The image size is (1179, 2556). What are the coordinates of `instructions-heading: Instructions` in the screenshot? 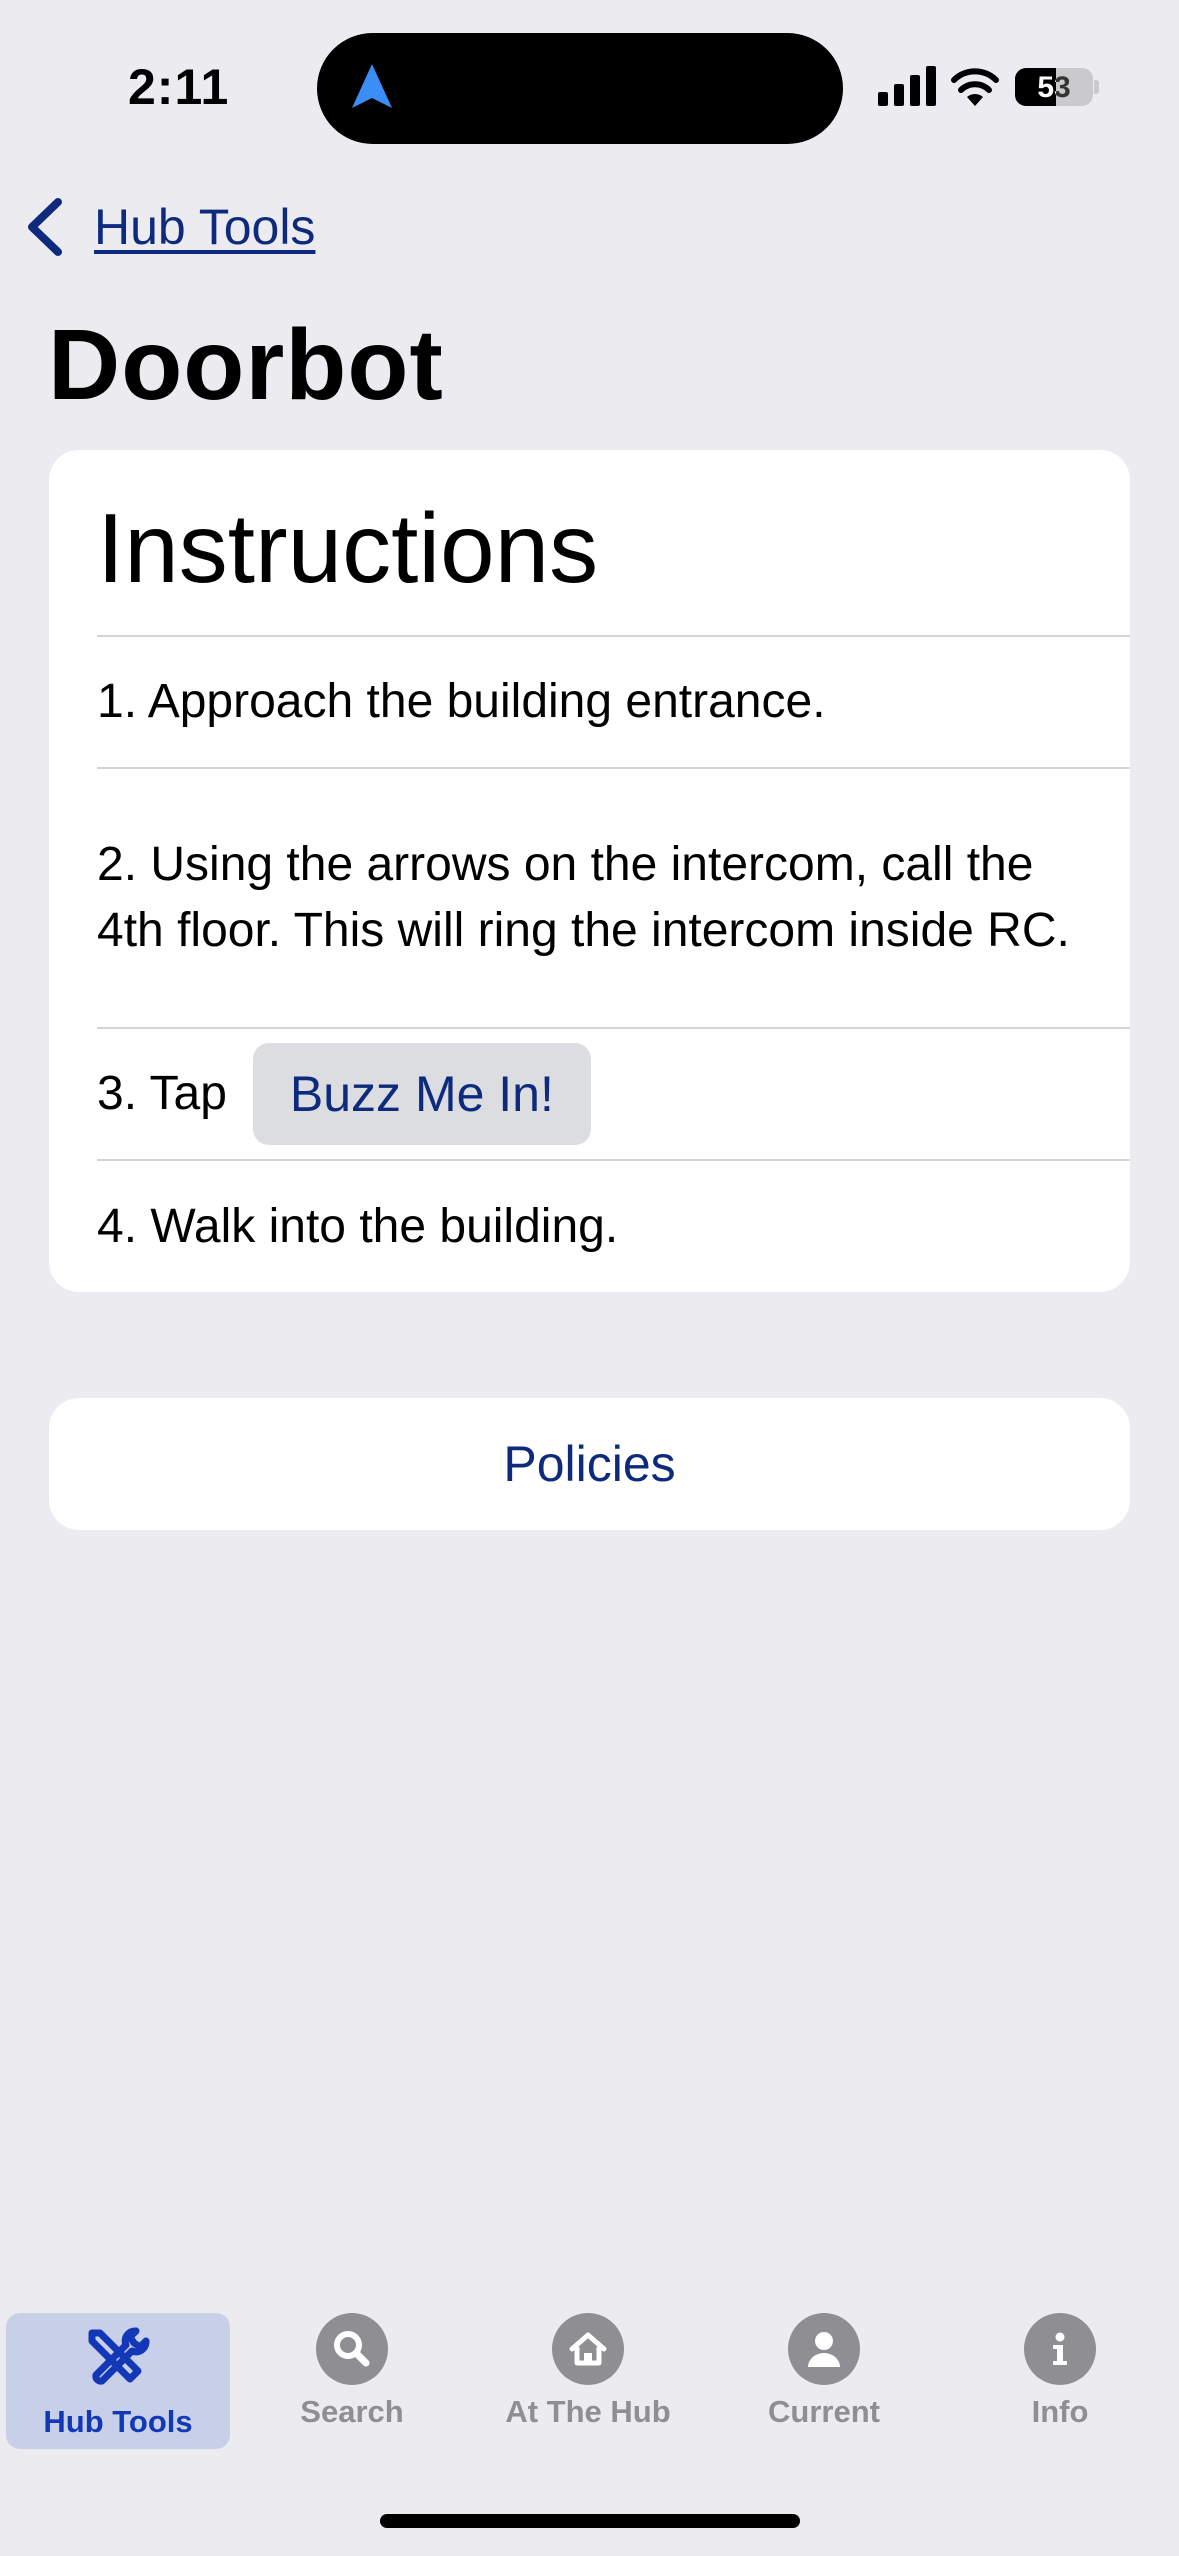 It's located at (348, 548).